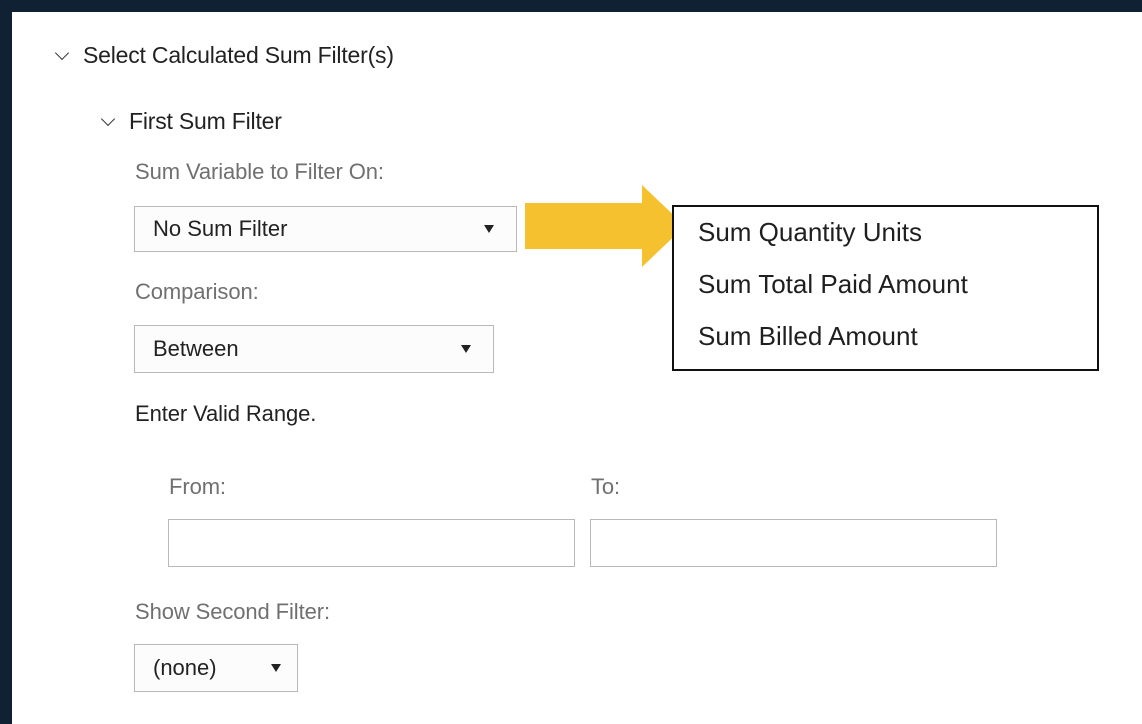 This screenshot has height=724, width=1142. What do you see at coordinates (226, 413) in the screenshot?
I see `range-instruction: Enter Valid Range.` at bounding box center [226, 413].